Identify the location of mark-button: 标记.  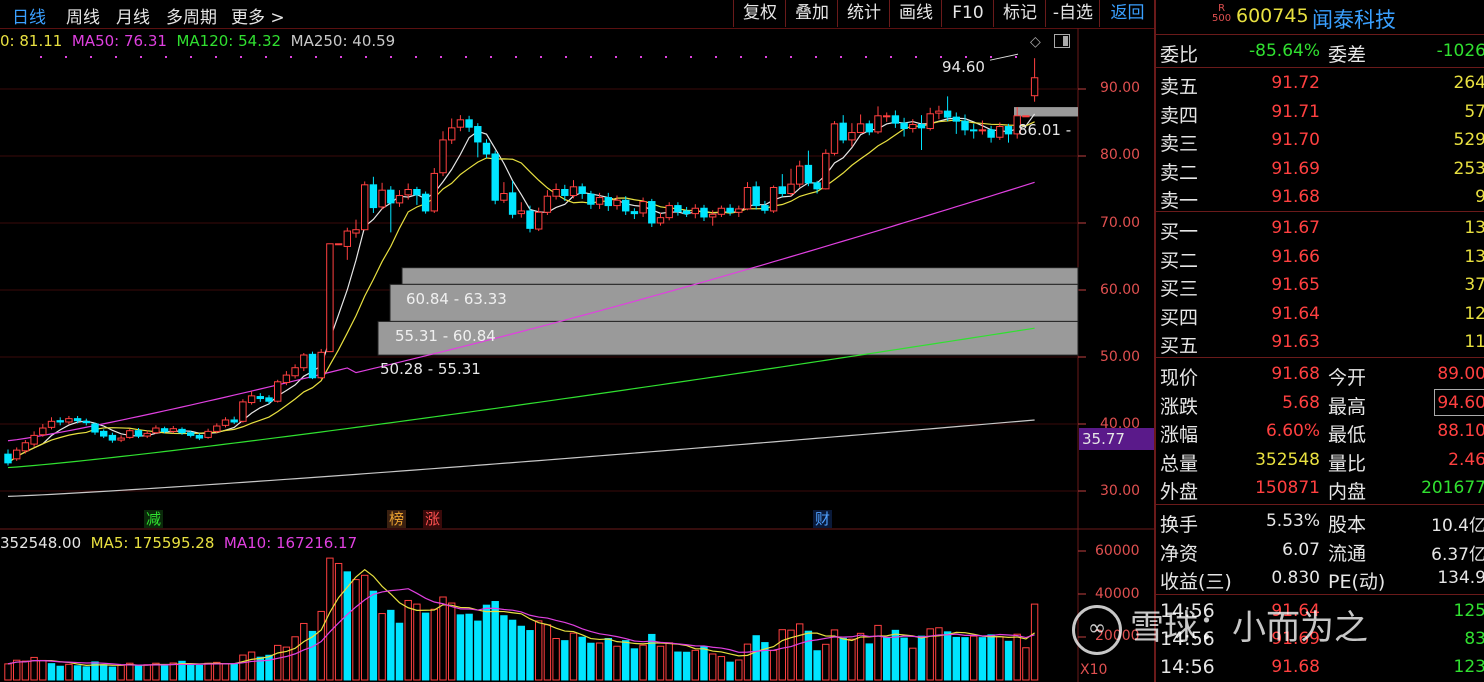
(1019, 13).